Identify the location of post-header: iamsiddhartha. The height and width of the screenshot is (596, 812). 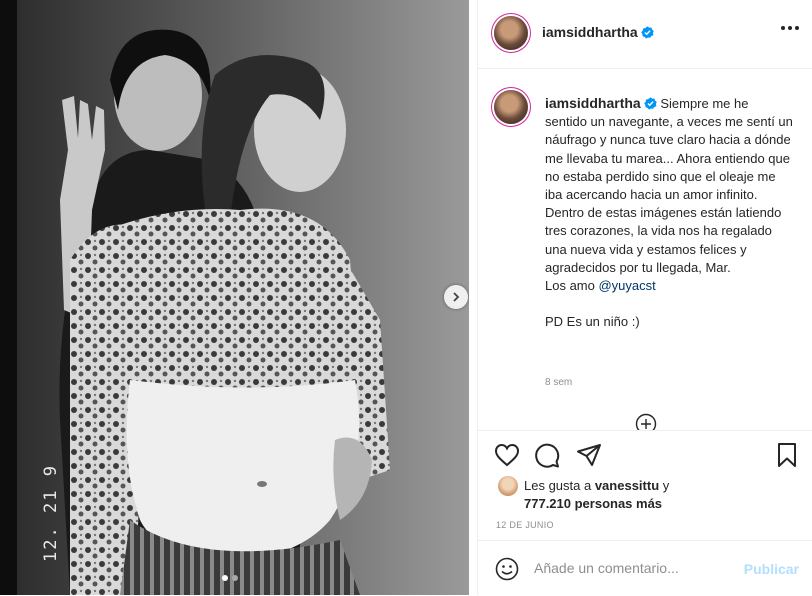
(645, 34).